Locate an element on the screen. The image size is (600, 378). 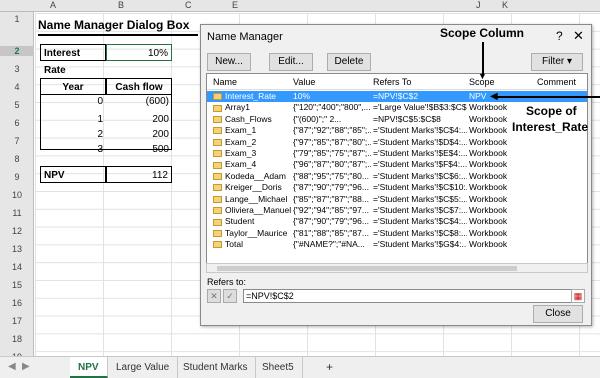
tab-large-value: Large Value is located at coordinates (143, 367).